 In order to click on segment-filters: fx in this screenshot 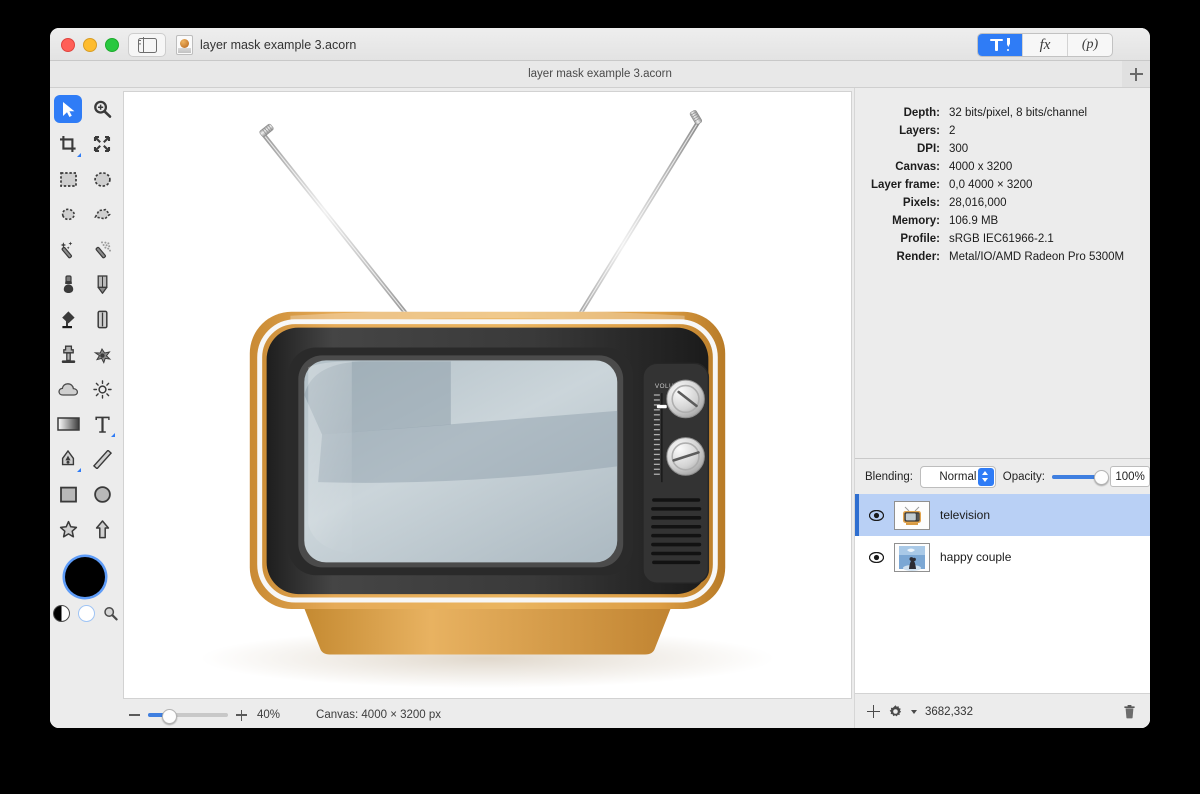, I will do `click(1045, 45)`.